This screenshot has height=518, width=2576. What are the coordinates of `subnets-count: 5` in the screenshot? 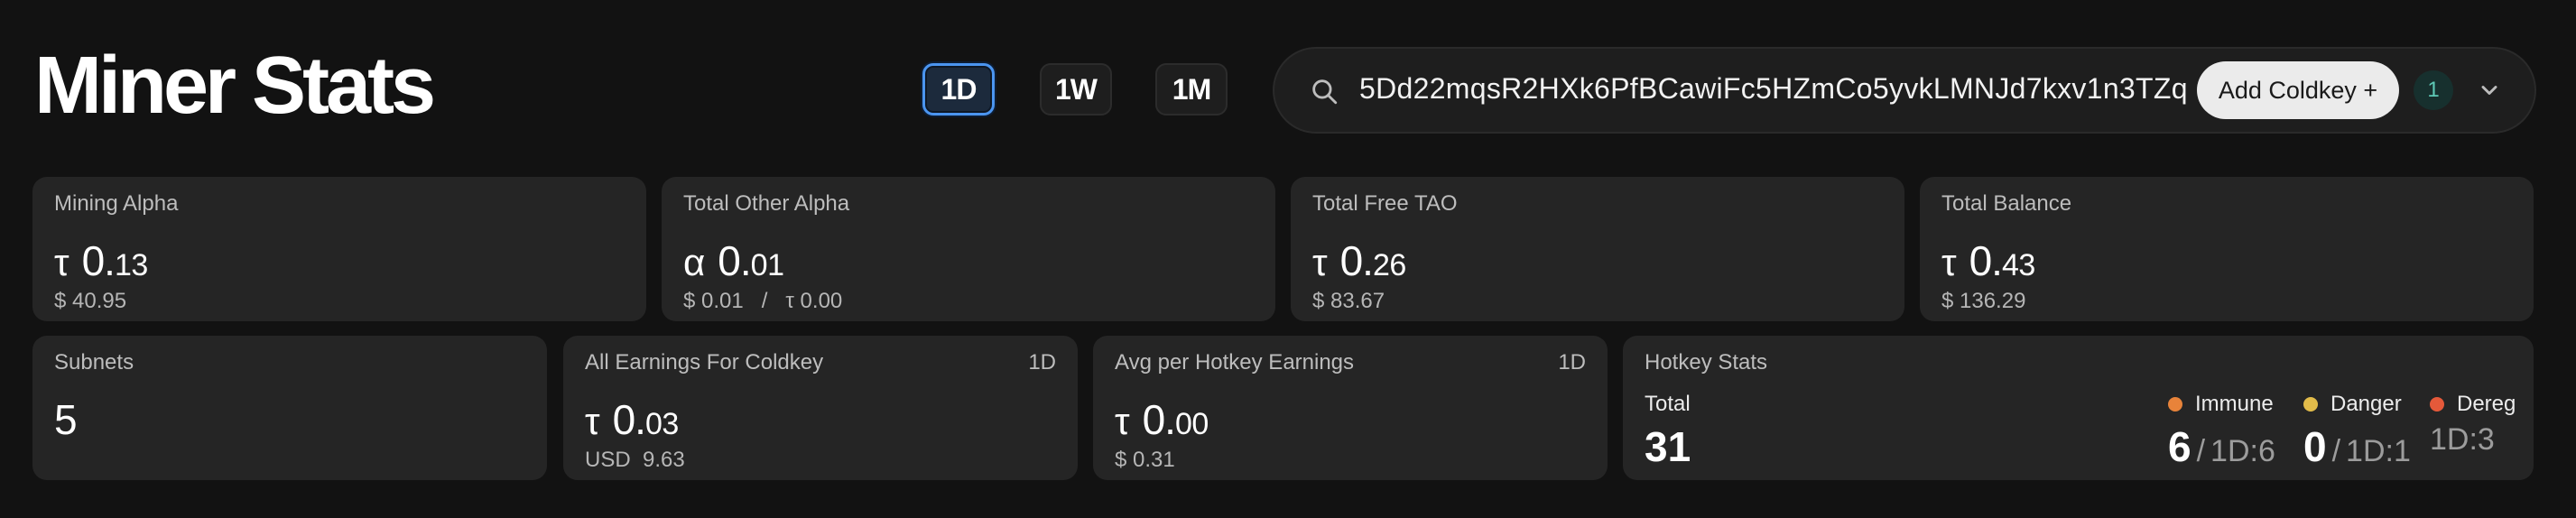 It's located at (66, 419).